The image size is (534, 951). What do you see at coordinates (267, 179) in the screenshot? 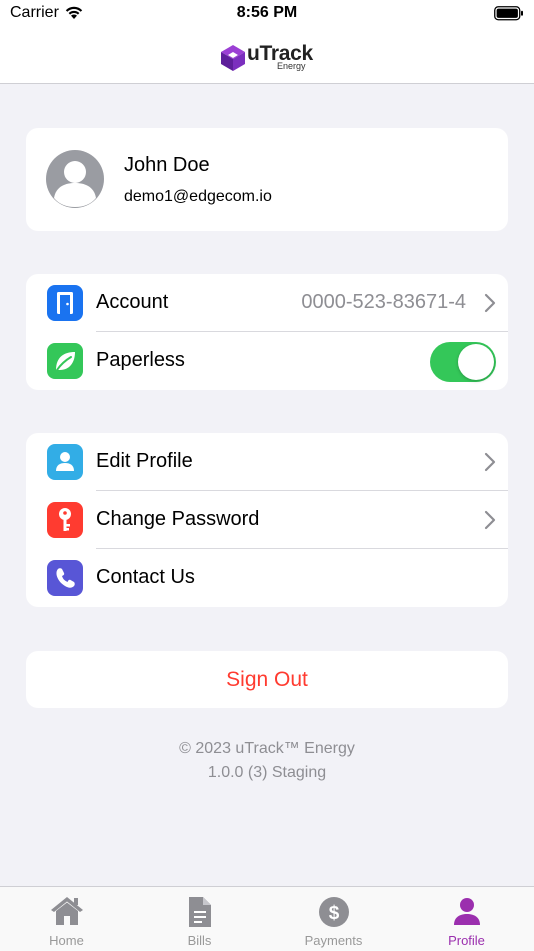
I see `profile-card: John Doe demo1@edgecom.io` at bounding box center [267, 179].